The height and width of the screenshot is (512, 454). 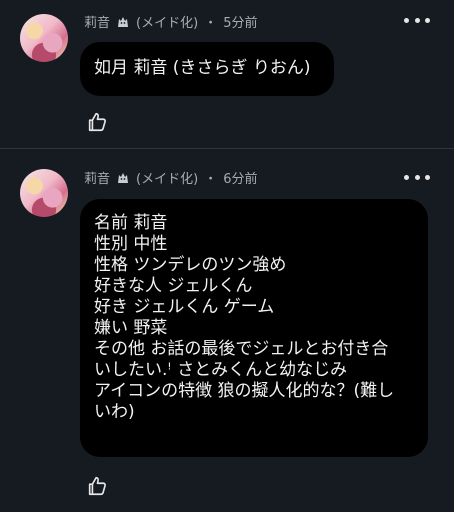 What do you see at coordinates (241, 349) in the screenshot?
I see `comment-text-line: その他 お話の最後でジェルとお付き合` at bounding box center [241, 349].